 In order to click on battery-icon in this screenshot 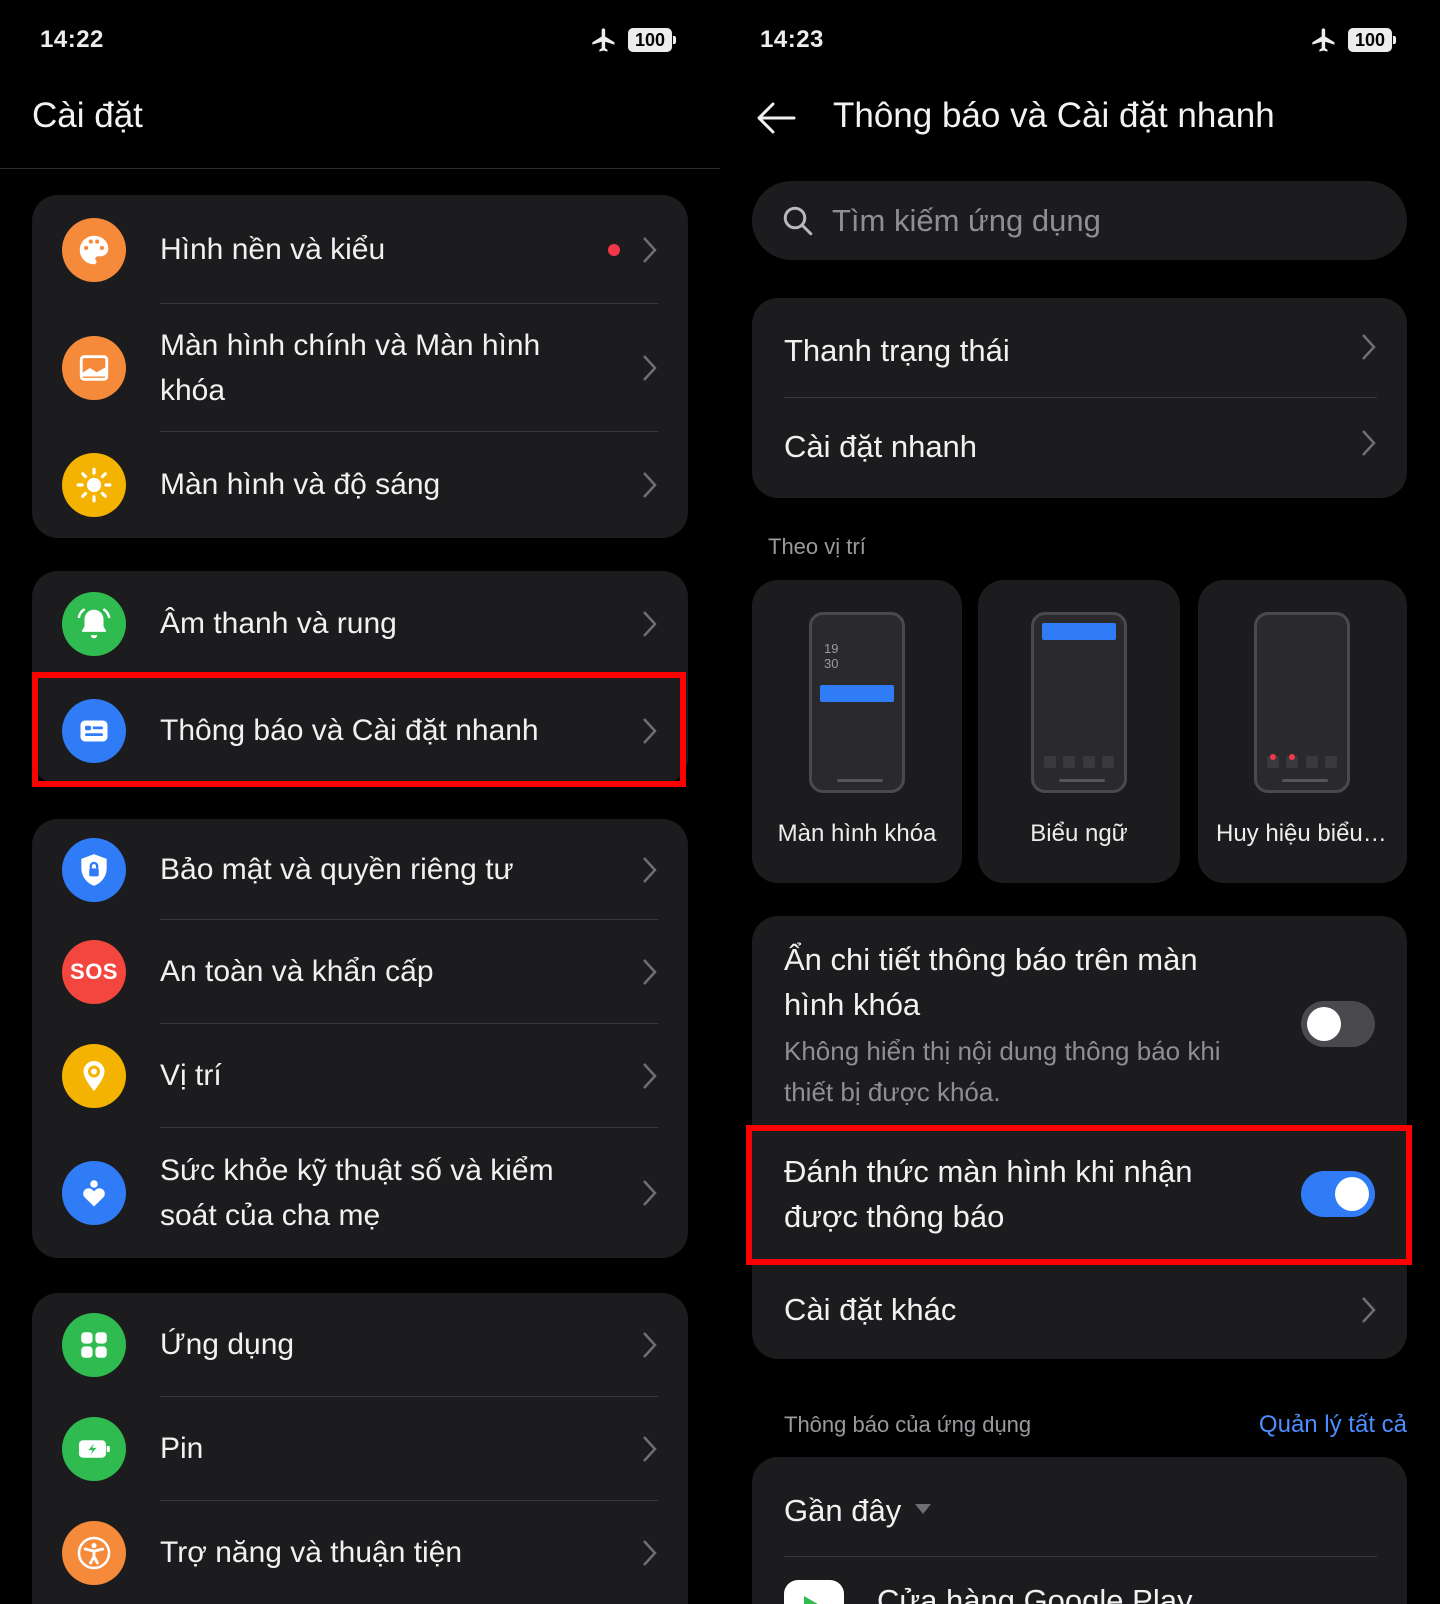, I will do `click(94, 1449)`.